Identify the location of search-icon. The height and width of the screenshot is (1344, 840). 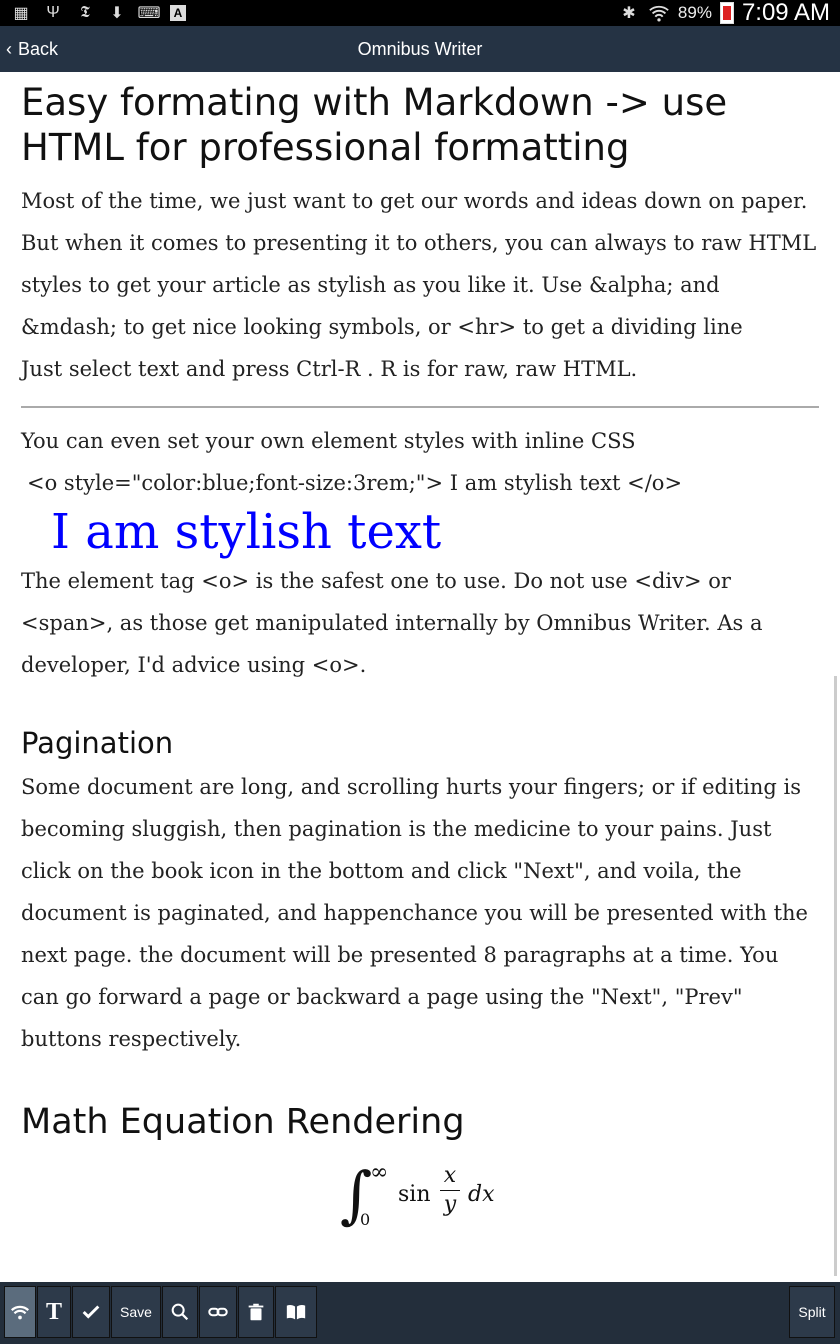
(180, 1312).